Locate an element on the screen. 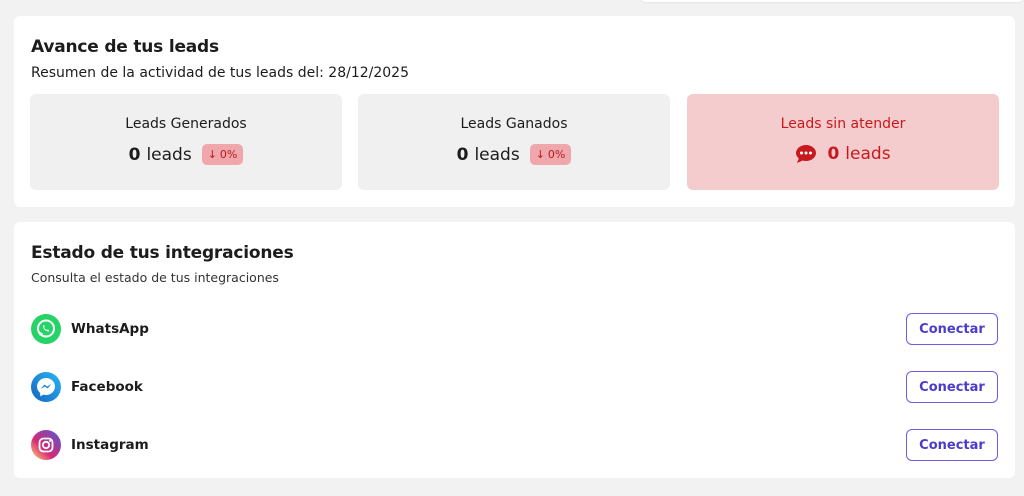 The width and height of the screenshot is (1024, 496). messenger-icon is located at coordinates (46, 387).